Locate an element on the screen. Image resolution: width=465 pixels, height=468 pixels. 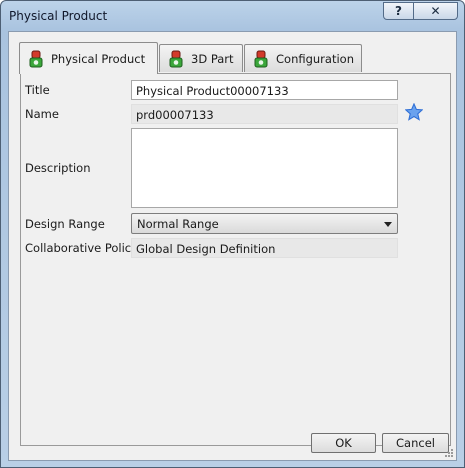
title-input: Physical Product00007133 is located at coordinates (264, 90).